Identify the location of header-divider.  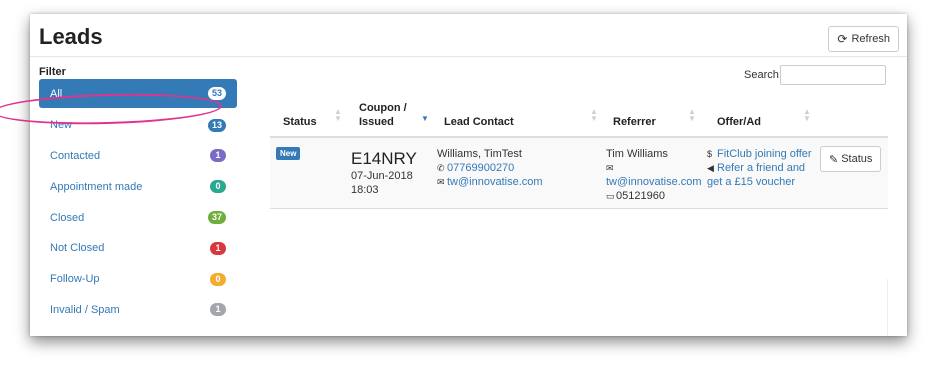
(468, 56).